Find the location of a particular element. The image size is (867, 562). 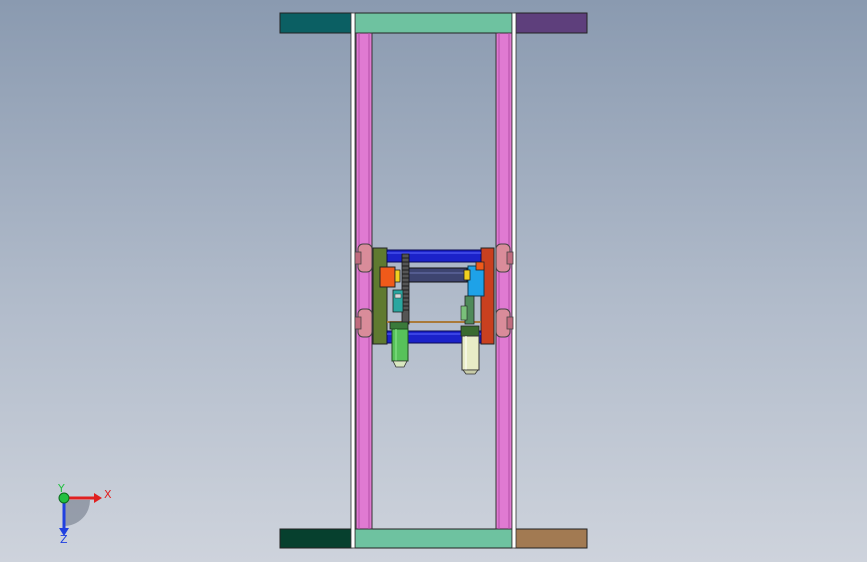

triad-shadow is located at coordinates (77, 513).